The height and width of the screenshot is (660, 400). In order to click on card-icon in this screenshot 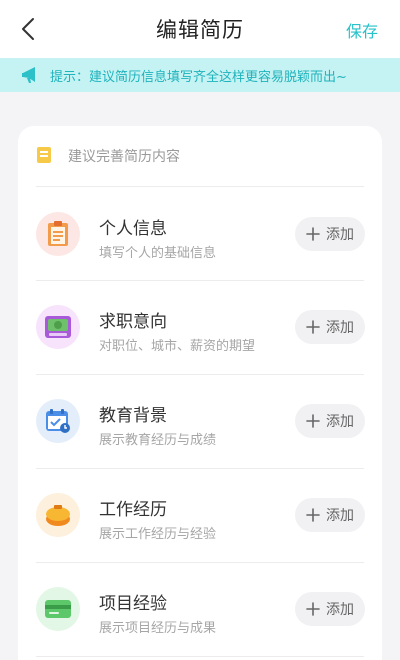, I will do `click(58, 609)`.